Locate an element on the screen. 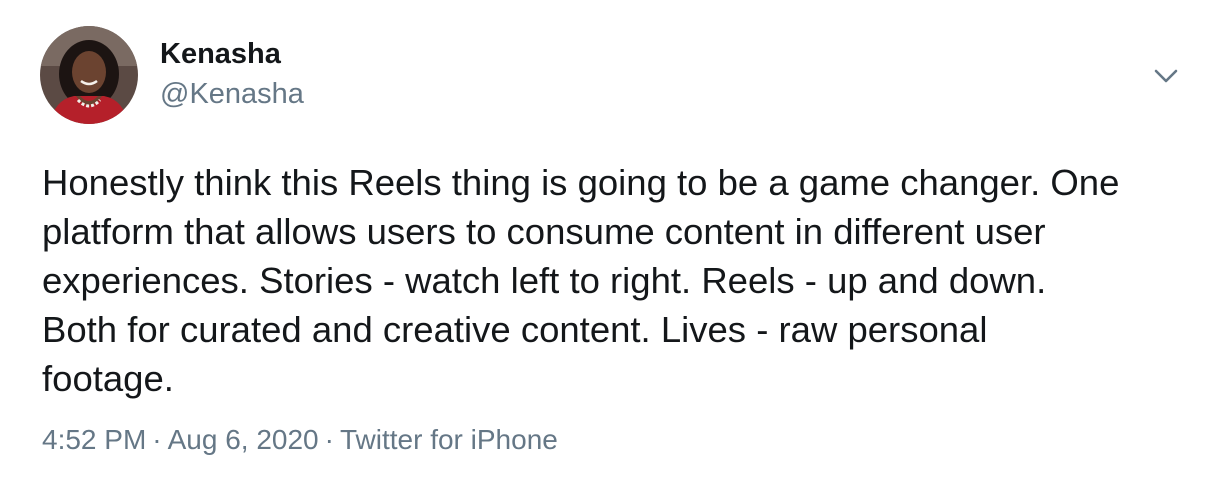 This screenshot has width=1207, height=486. tweet-metadata: 4:52 PM · Aug 6, 2020 · Twitter for iPhone is located at coordinates (300, 440).